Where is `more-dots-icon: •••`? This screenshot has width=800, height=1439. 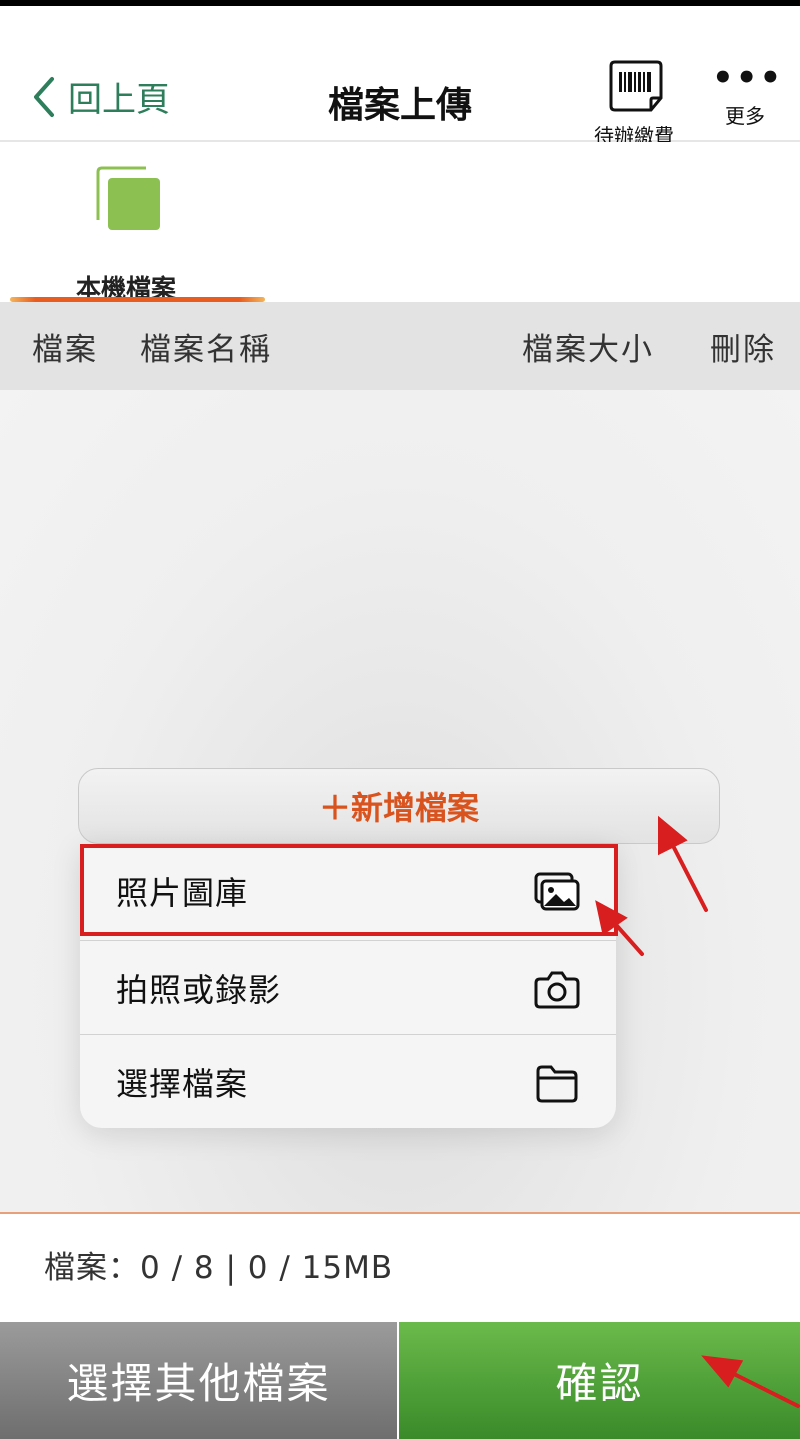
more-dots-icon: ••• is located at coordinates (748, 78).